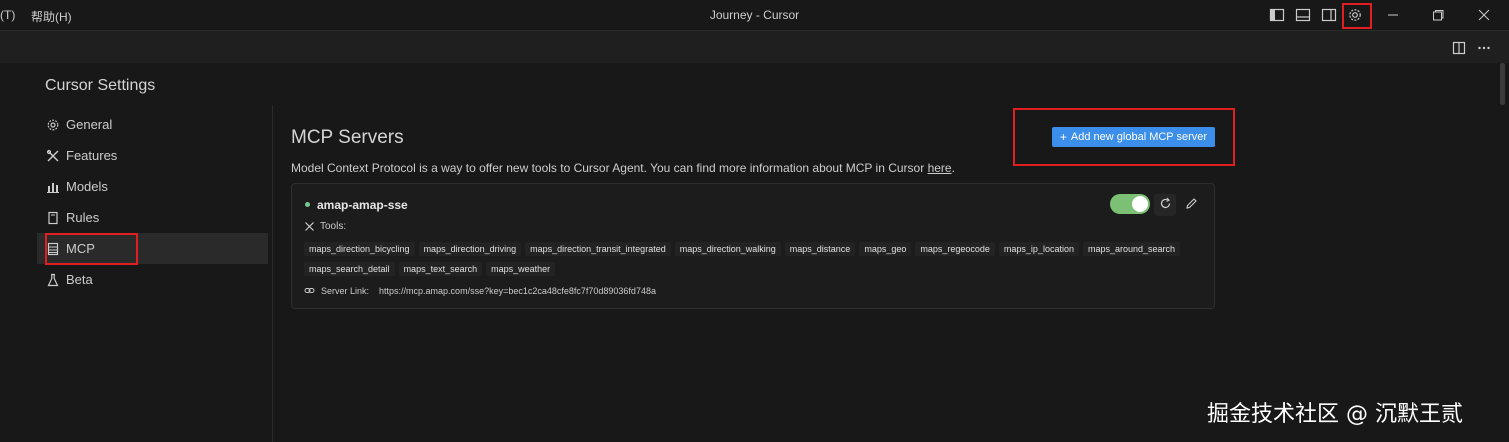 The width and height of the screenshot is (1509, 442). What do you see at coordinates (1459, 48) in the screenshot?
I see `split-editor-icon` at bounding box center [1459, 48].